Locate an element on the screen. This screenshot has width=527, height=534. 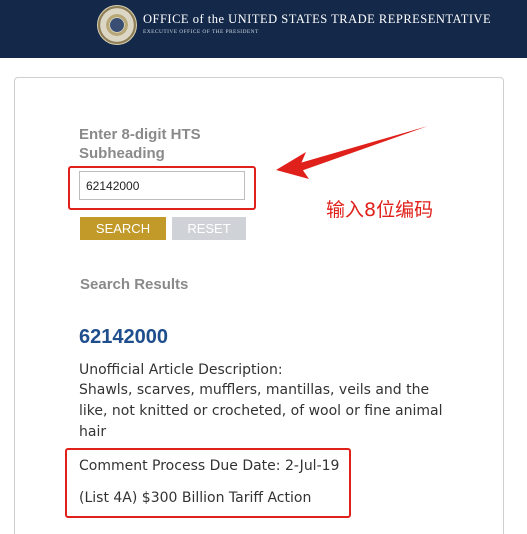
annotation-text: 输入8位编码 is located at coordinates (380, 210).